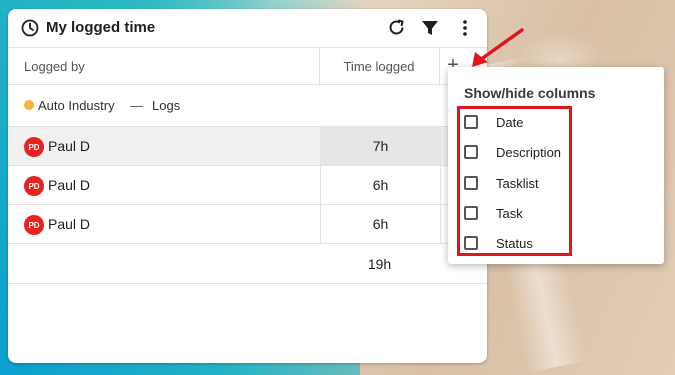 This screenshot has height=375, width=675. What do you see at coordinates (379, 66) in the screenshot?
I see `column-header-time-logged: Time logged` at bounding box center [379, 66].